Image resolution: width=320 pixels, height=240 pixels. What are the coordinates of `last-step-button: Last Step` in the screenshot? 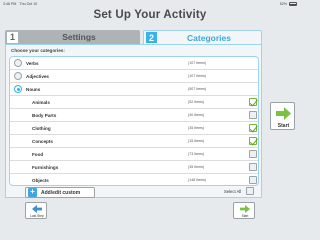 It's located at (36, 210).